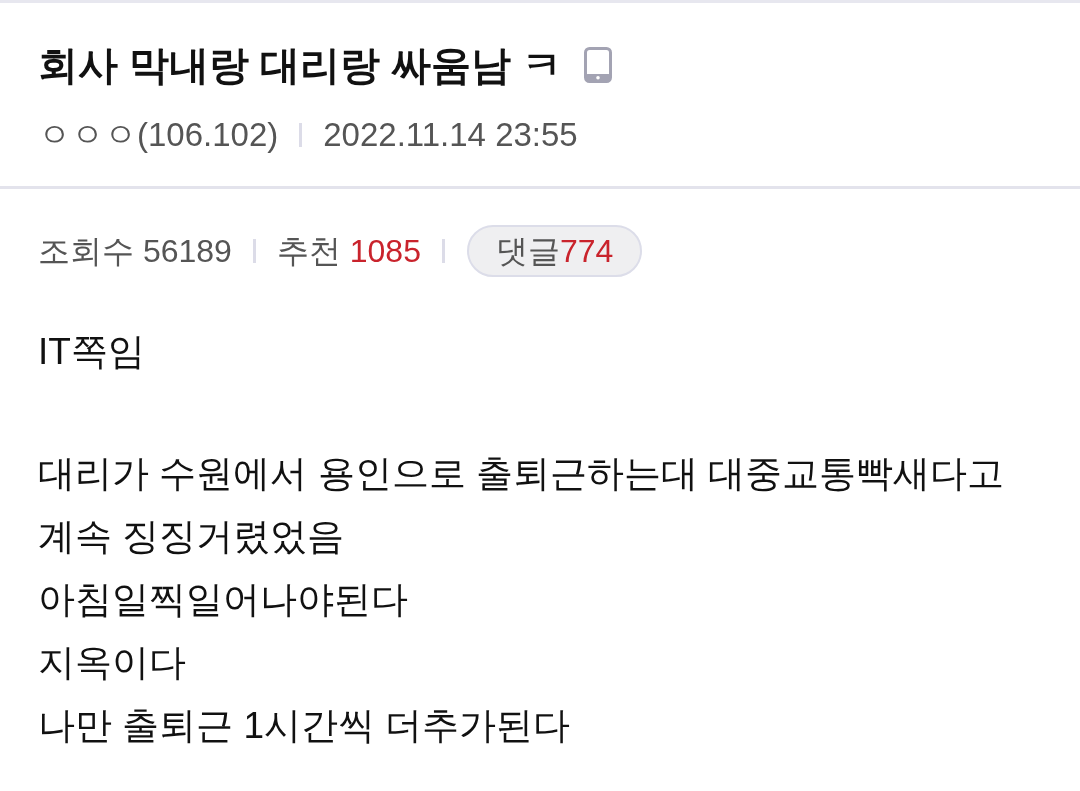  Describe the element at coordinates (450, 135) in the screenshot. I see `post-date: 2022.11.14 23:55` at that location.